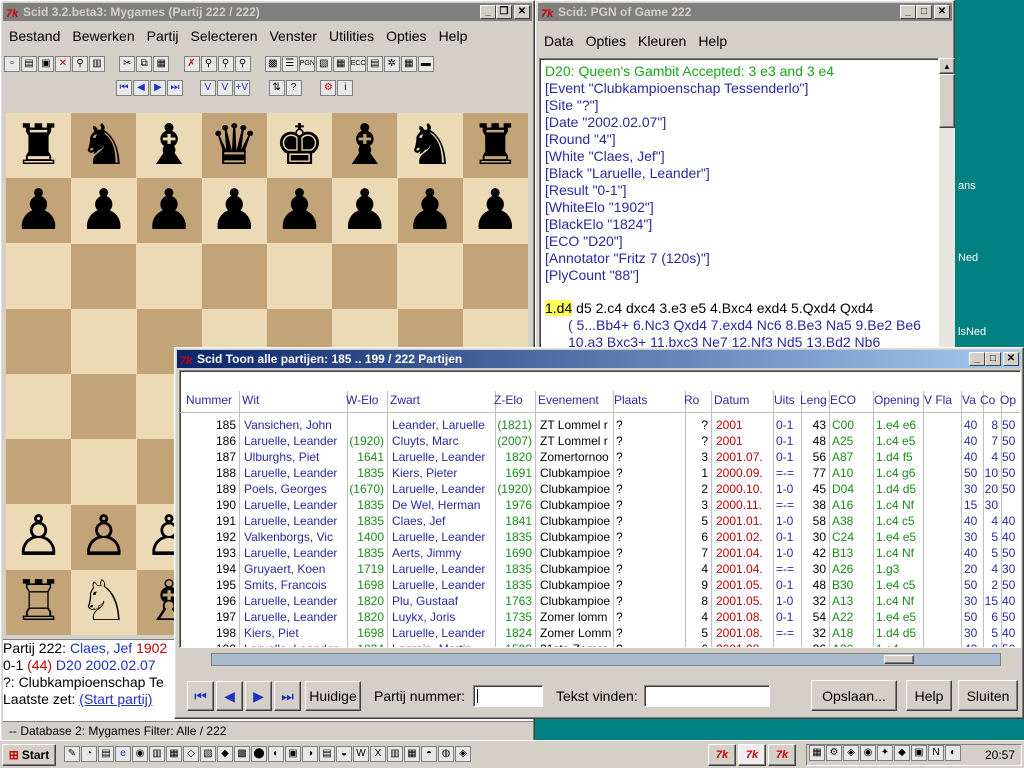 The width and height of the screenshot is (1024, 768). What do you see at coordinates (972, 400) in the screenshot?
I see `column-header-va: Va` at bounding box center [972, 400].